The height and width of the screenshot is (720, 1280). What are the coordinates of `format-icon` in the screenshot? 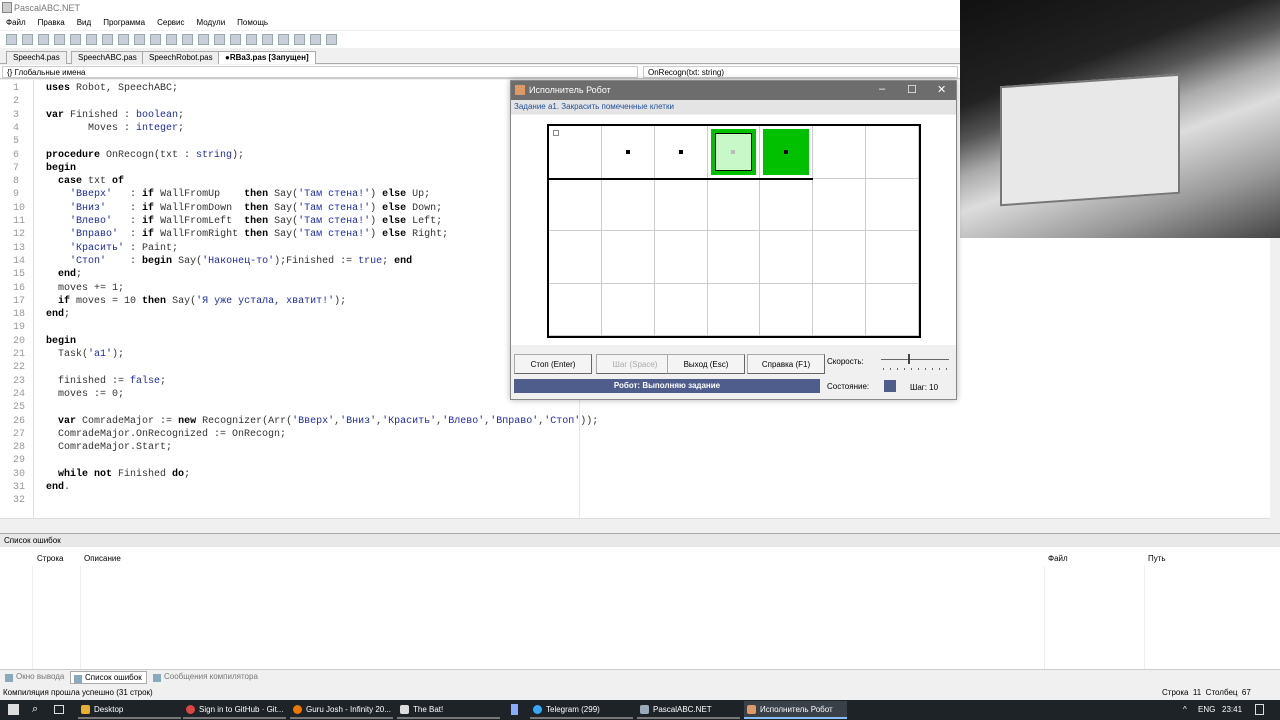 It's located at (299, 39).